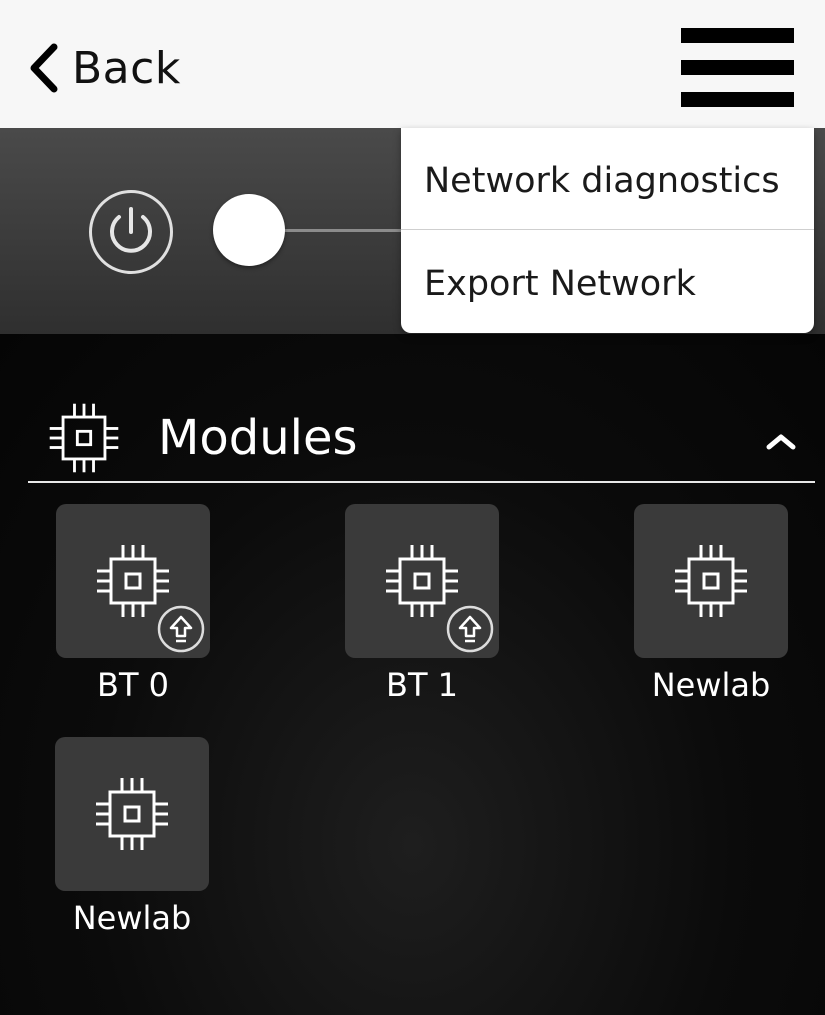 The width and height of the screenshot is (825, 1015). What do you see at coordinates (133, 685) in the screenshot?
I see `module-label: BT 0` at bounding box center [133, 685].